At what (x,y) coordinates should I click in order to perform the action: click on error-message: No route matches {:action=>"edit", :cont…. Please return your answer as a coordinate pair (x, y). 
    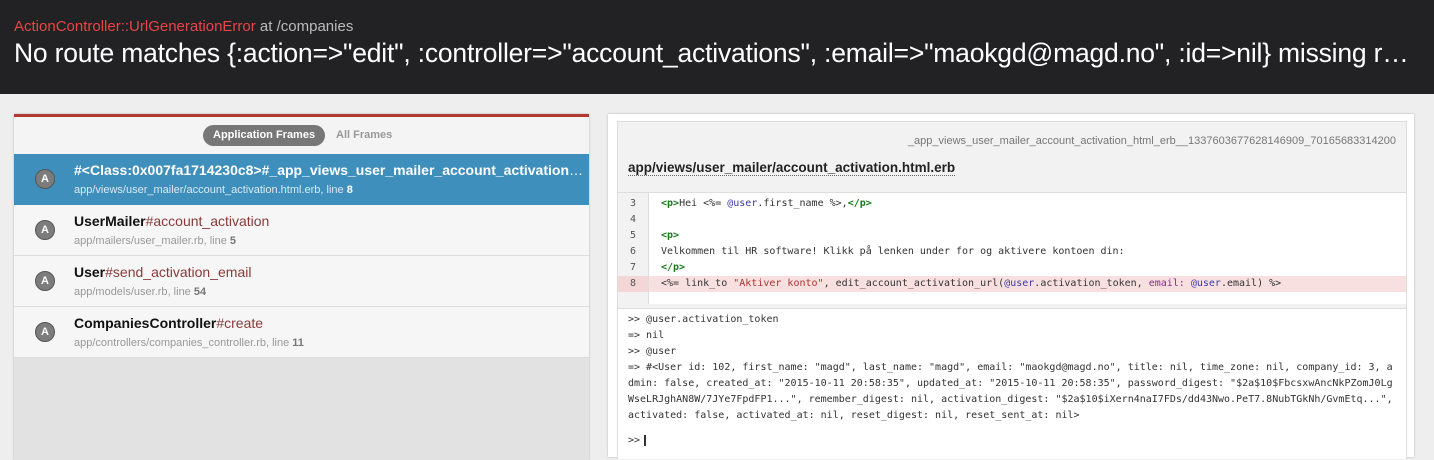
    Looking at the image, I should click on (717, 53).